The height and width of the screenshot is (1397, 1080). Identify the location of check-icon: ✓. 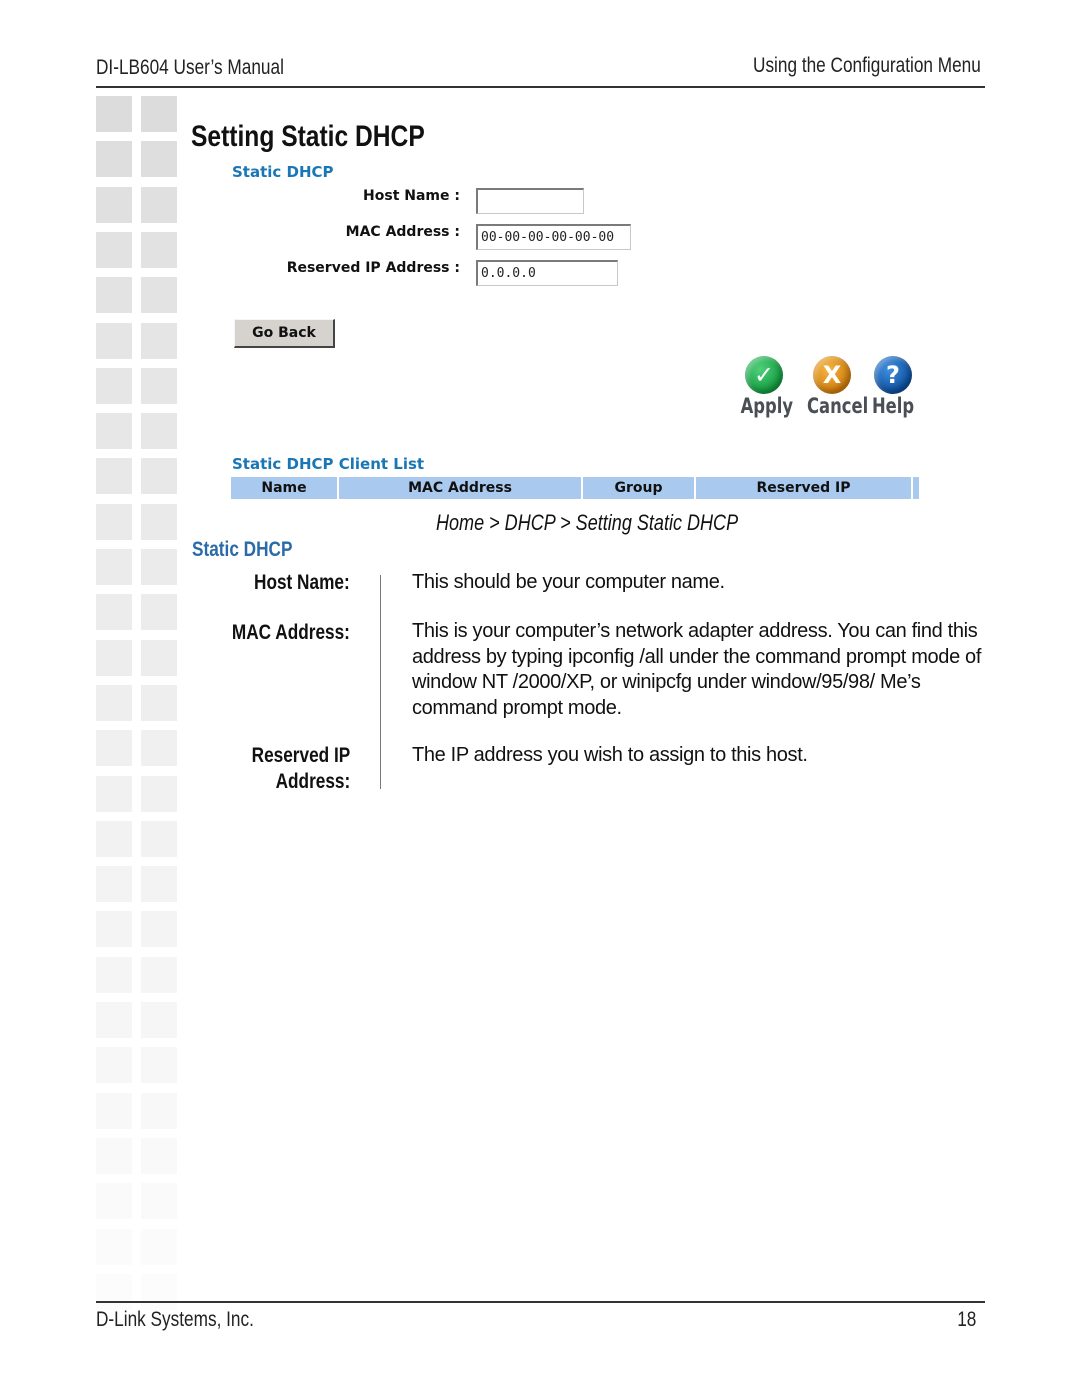
(764, 375).